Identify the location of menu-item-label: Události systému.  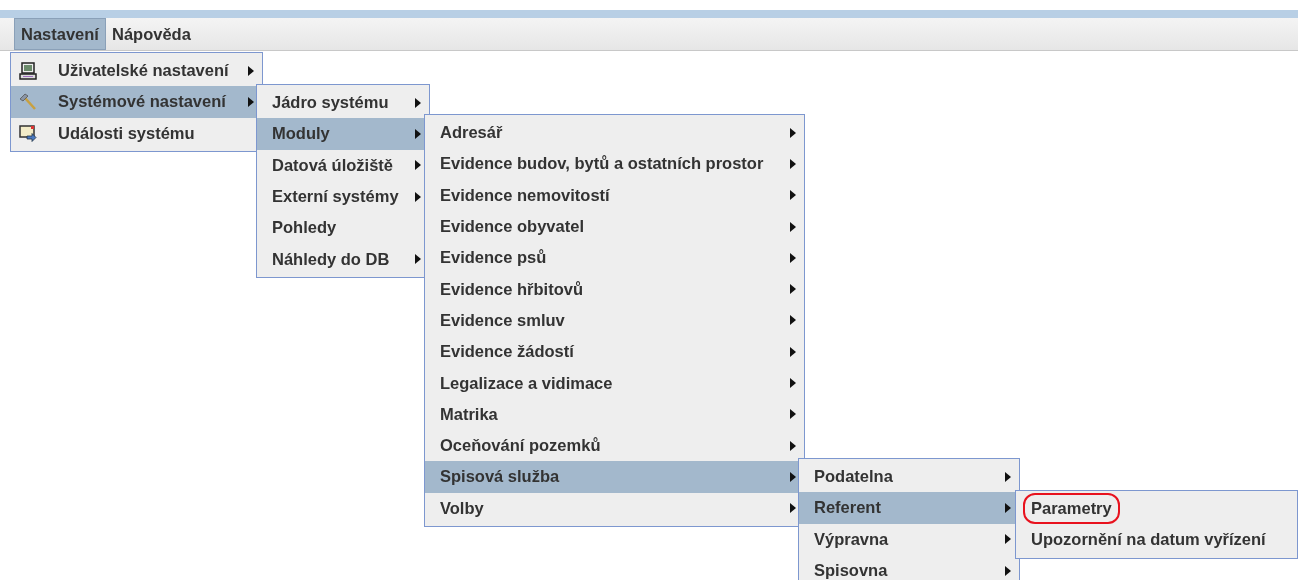
(126, 133).